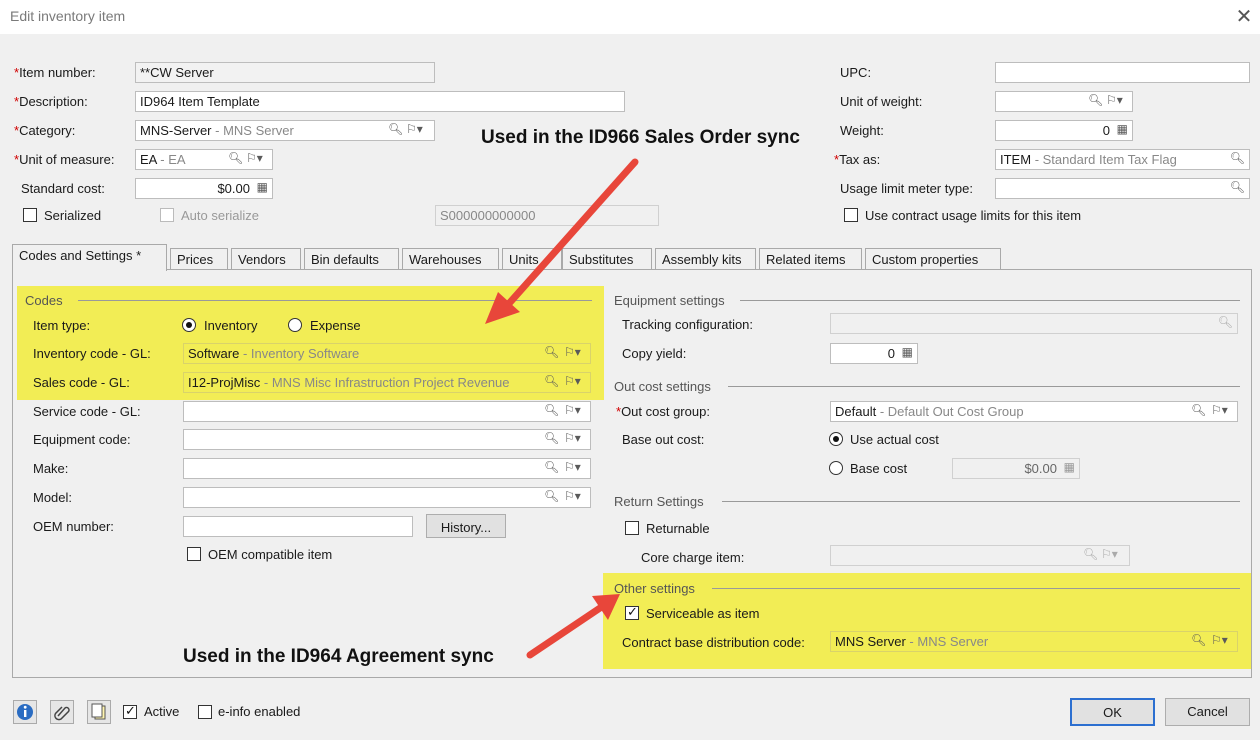  I want to click on out-cost-group-field: Default - Default Out Cost Group 🔍︎ ⚐▾, so click(1034, 411).